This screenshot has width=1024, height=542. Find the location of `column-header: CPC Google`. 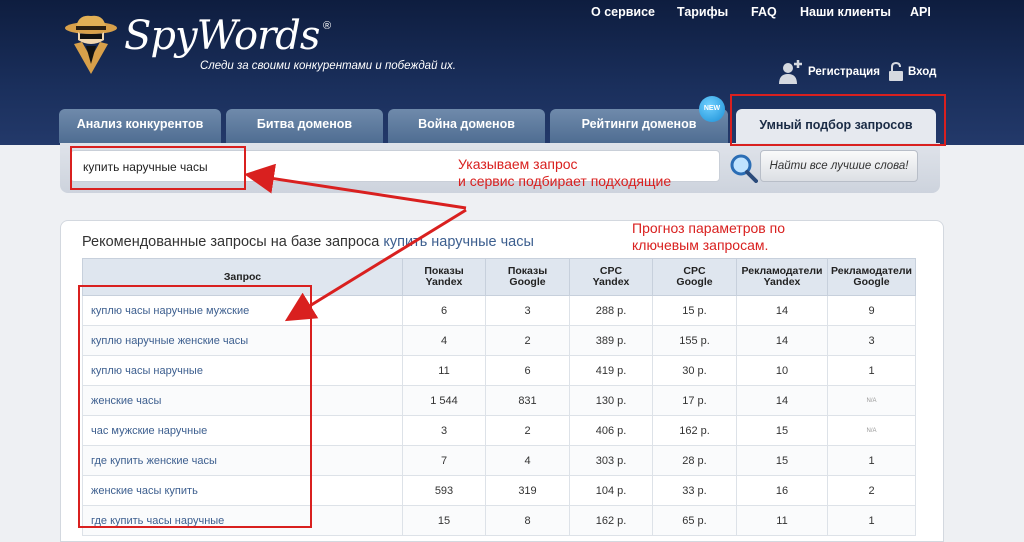

column-header: CPC Google is located at coordinates (694, 277).